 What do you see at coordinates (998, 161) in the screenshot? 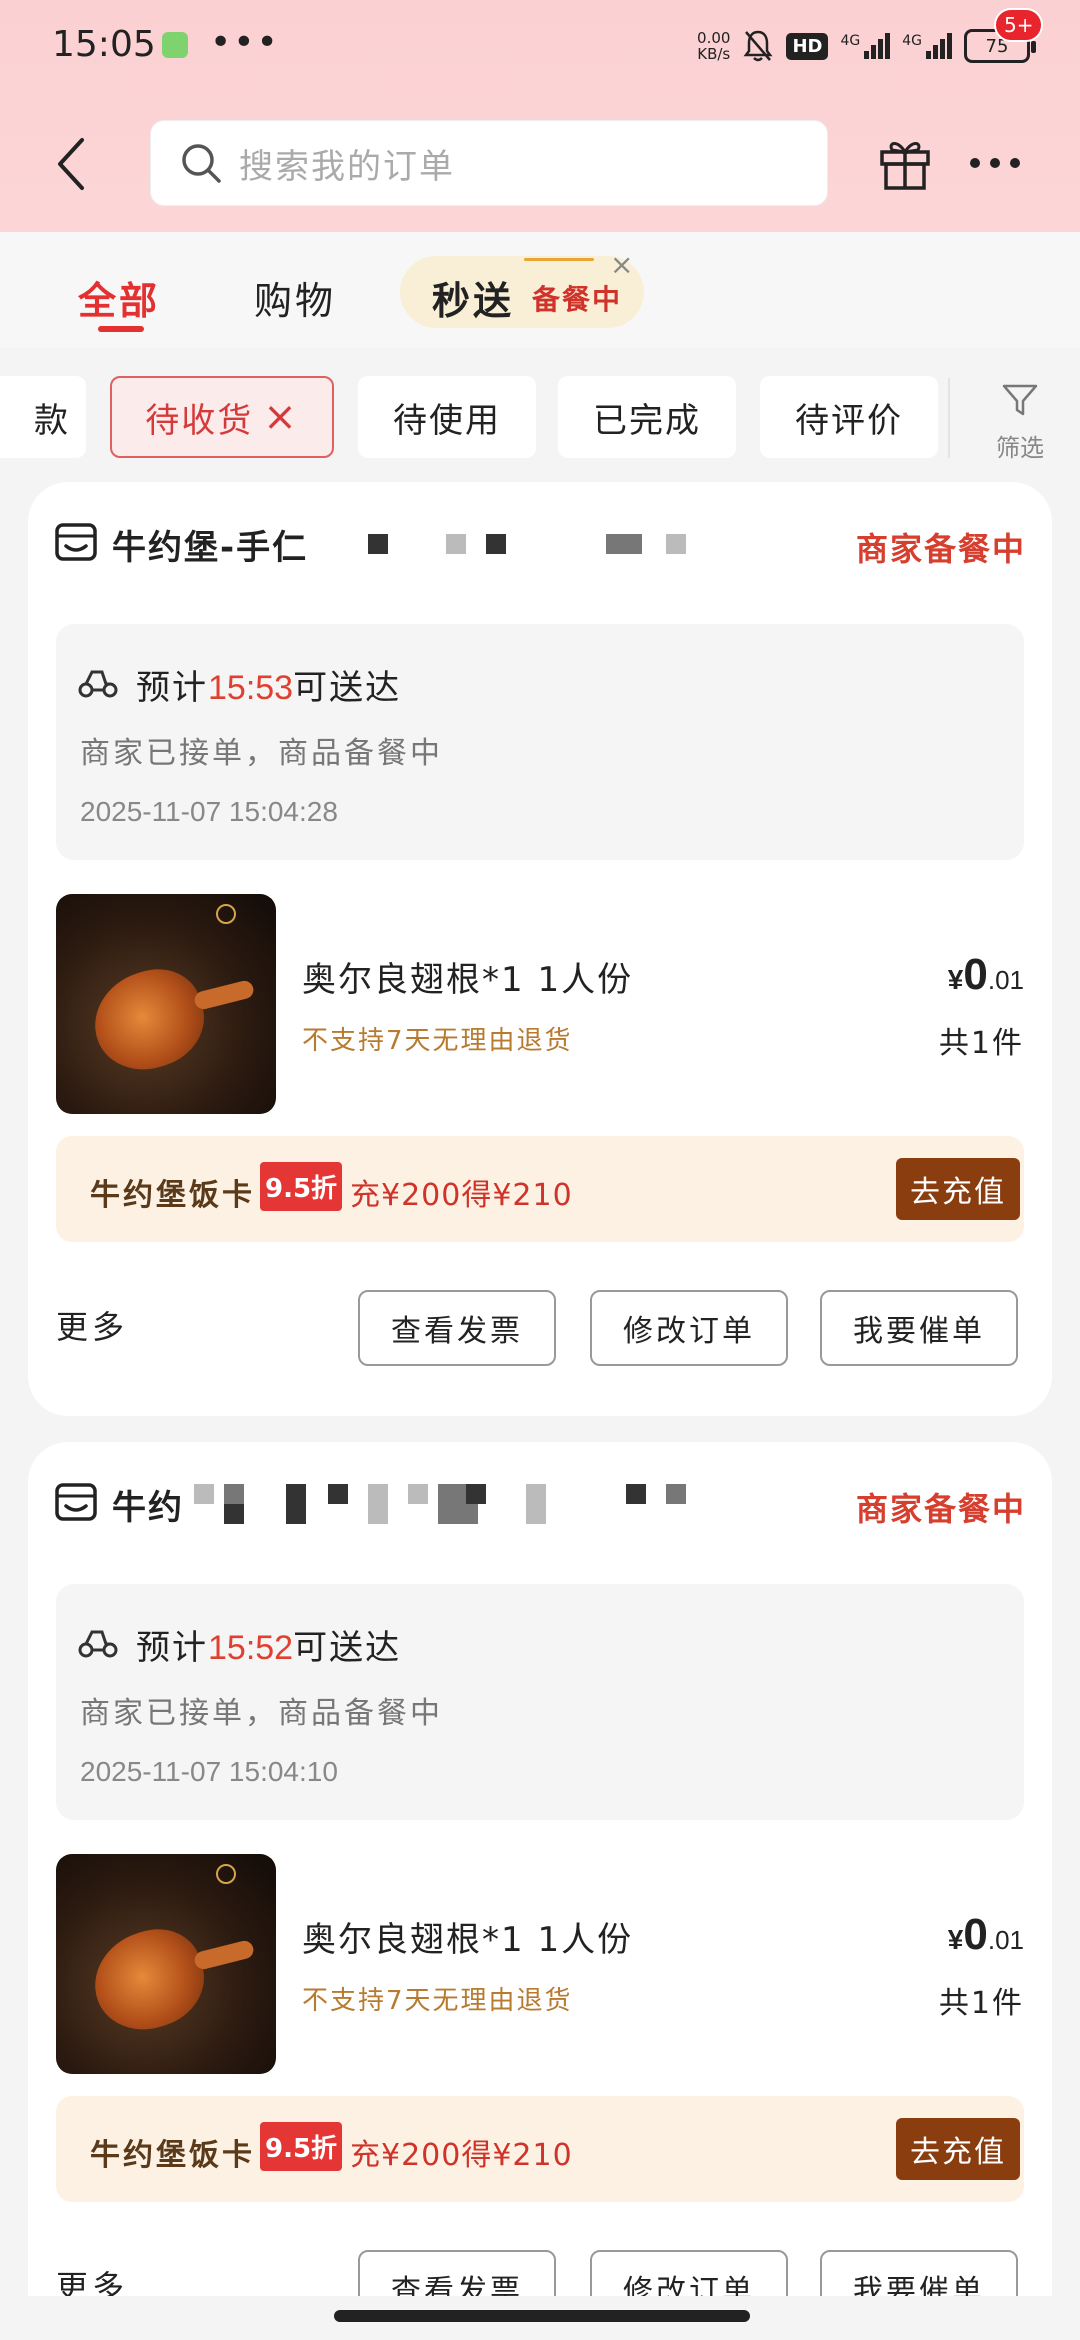
I see `more-menu-button` at bounding box center [998, 161].